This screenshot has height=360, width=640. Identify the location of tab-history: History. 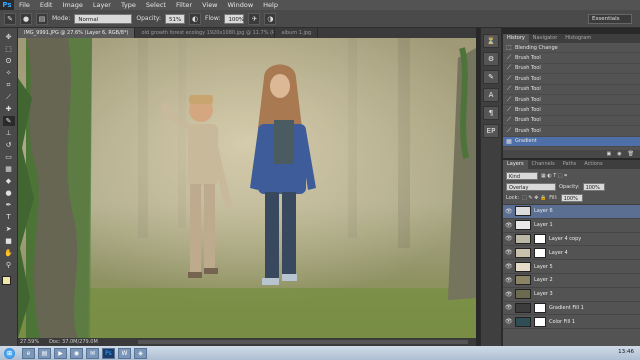
(516, 38).